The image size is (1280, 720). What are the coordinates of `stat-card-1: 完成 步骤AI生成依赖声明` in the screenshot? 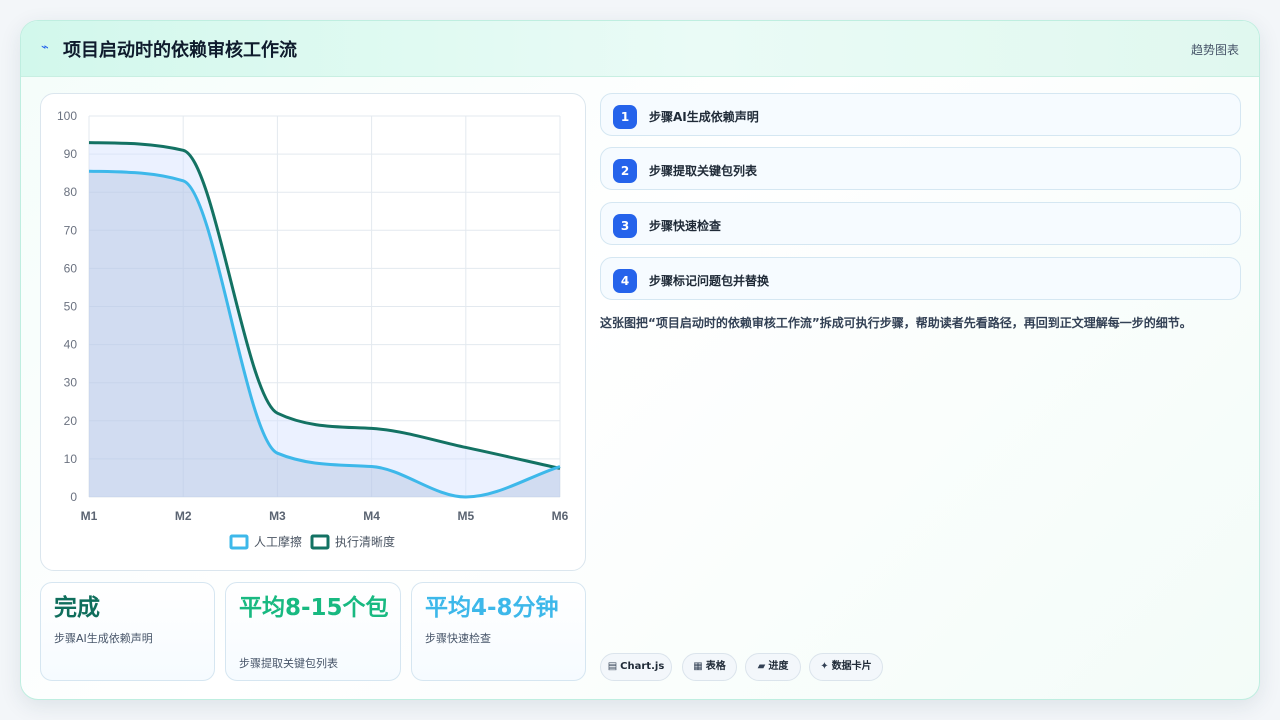 It's located at (127, 631).